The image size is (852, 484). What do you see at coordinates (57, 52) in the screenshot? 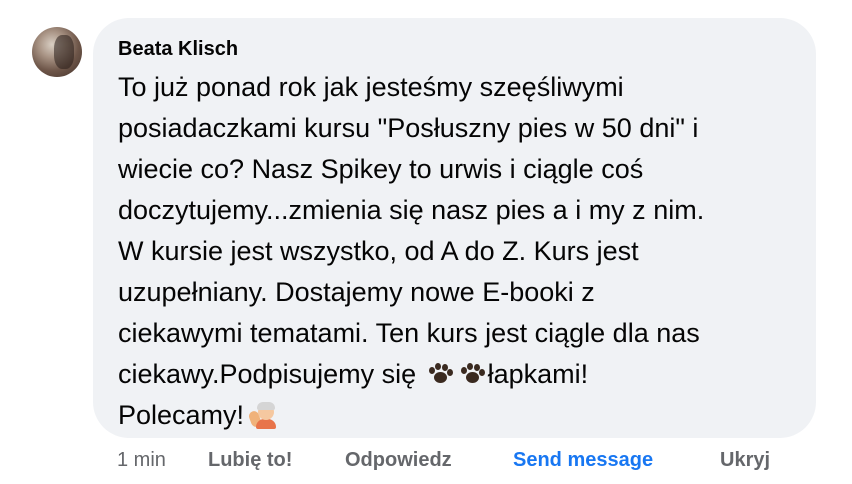
I see `author-avatar` at bounding box center [57, 52].